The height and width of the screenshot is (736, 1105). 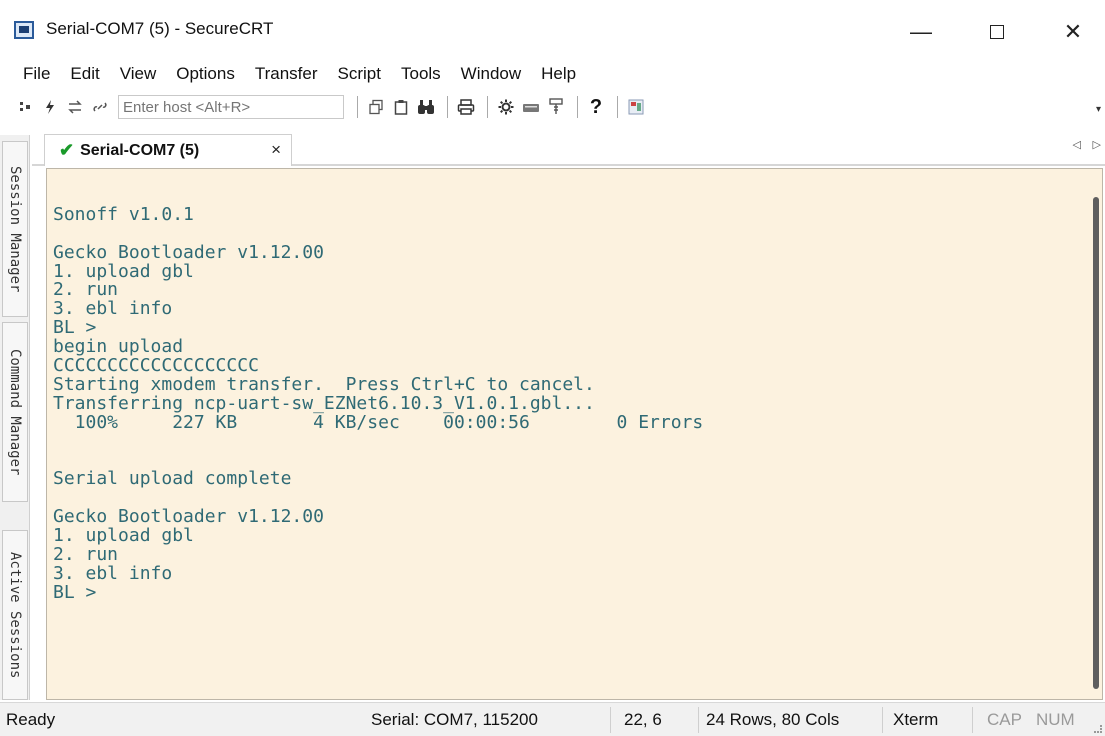 What do you see at coordinates (123, 214) in the screenshot?
I see `terminal-line: Sonoff v1.0.1` at bounding box center [123, 214].